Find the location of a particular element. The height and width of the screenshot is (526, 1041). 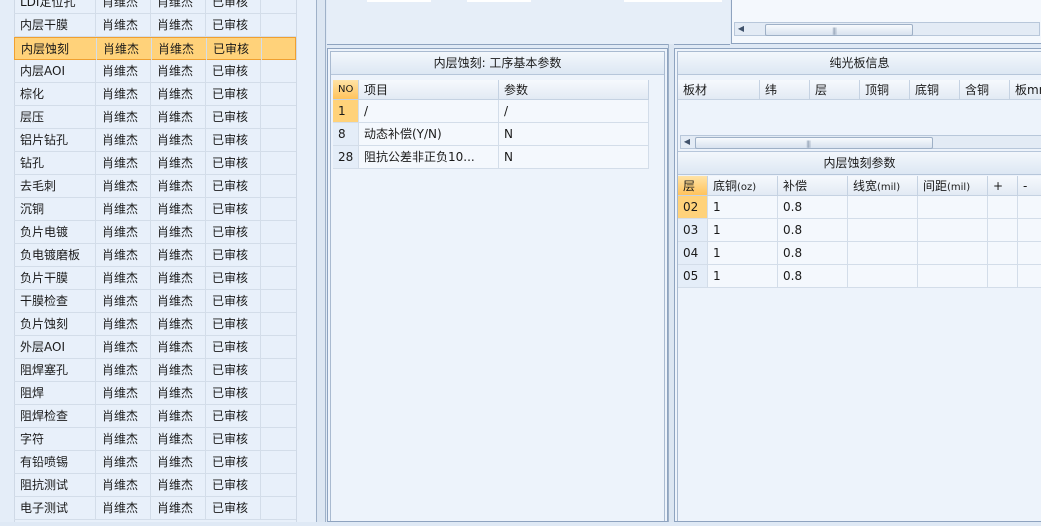

bare-board-header: 顶铜 is located at coordinates (885, 90).